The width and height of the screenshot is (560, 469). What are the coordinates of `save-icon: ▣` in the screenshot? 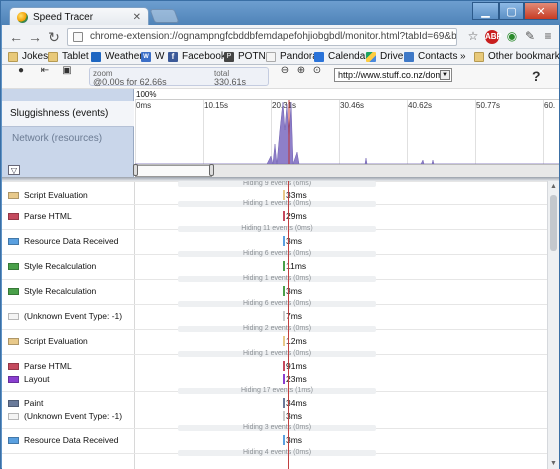 It's located at (67, 71).